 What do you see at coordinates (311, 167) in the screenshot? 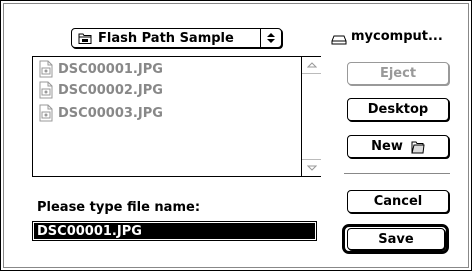
I see `scroll-down-arrow-icon` at bounding box center [311, 167].